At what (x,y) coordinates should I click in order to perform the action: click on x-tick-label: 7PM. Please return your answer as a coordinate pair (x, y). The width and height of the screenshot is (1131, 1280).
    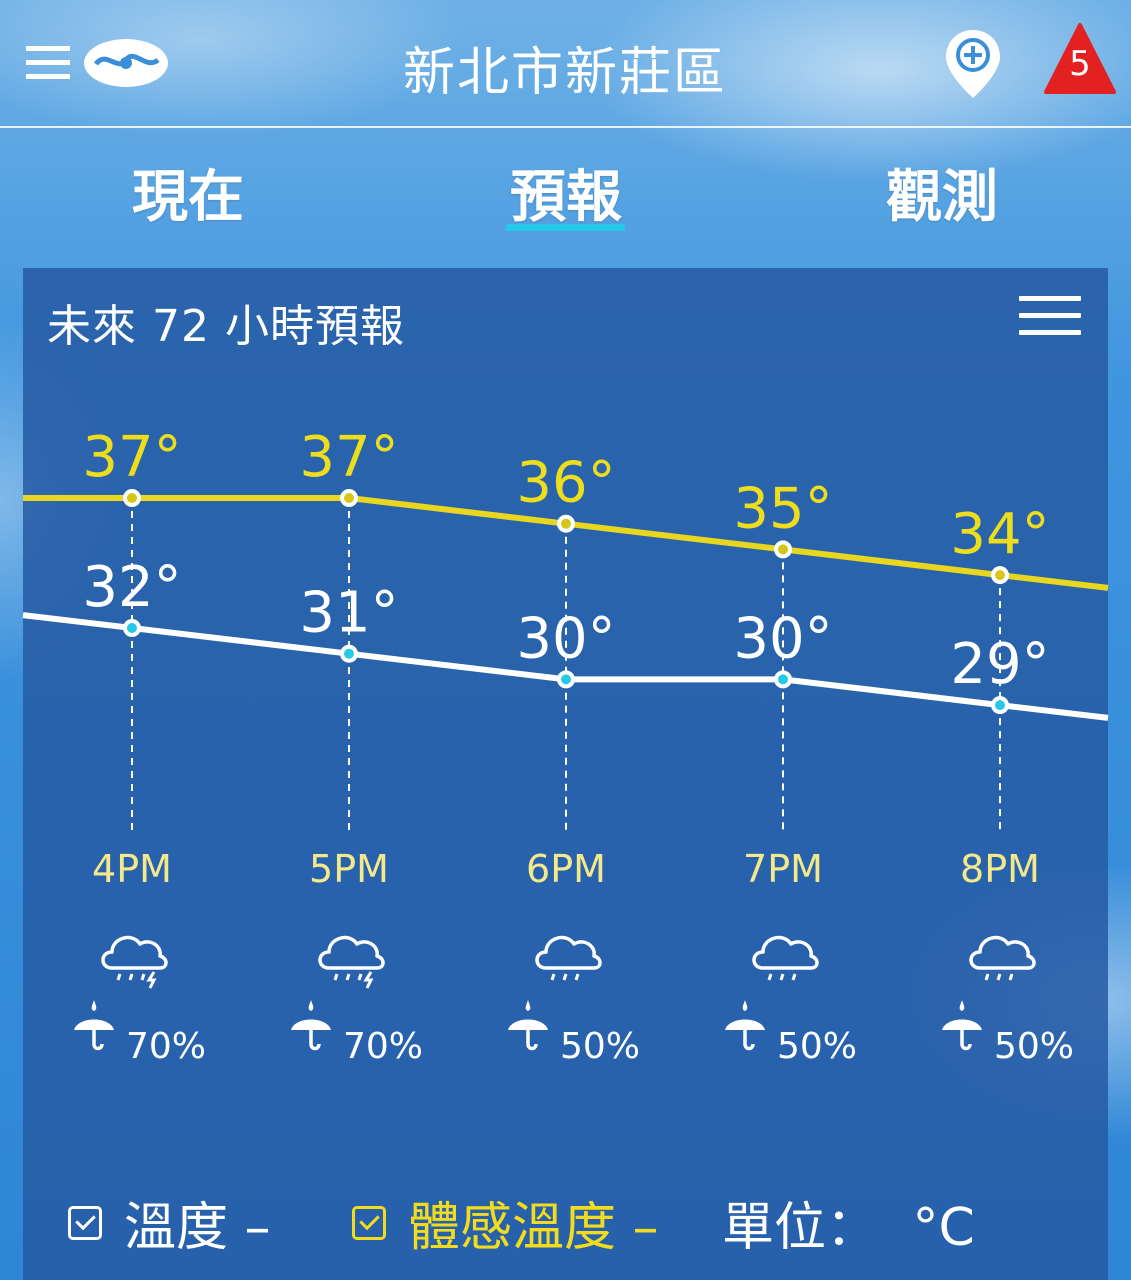
    Looking at the image, I should click on (783, 869).